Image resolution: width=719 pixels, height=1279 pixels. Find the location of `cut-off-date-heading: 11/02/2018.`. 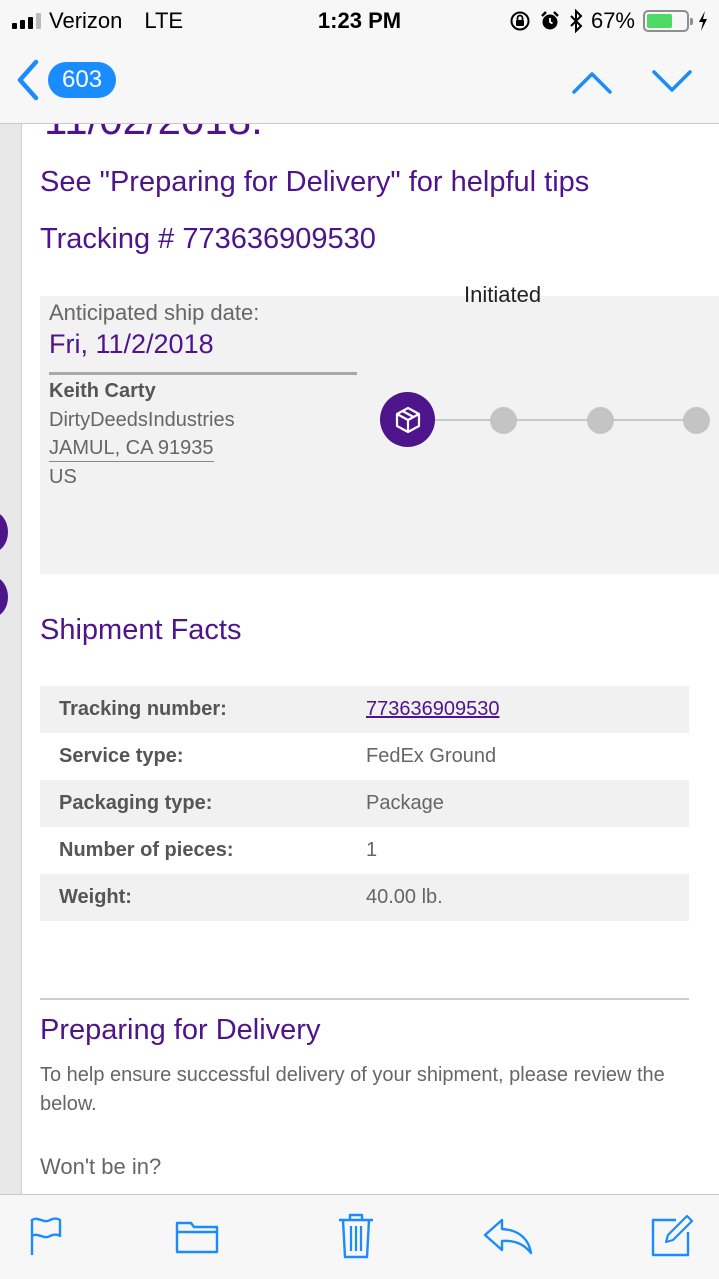

cut-off-date-heading: 11/02/2018. is located at coordinates (153, 134).